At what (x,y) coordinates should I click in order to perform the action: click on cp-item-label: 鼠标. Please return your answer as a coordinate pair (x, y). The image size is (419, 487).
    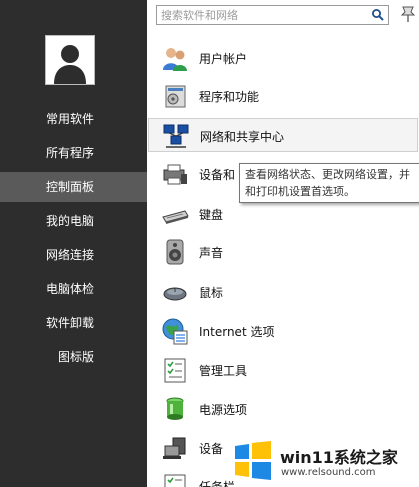
    Looking at the image, I should click on (211, 293).